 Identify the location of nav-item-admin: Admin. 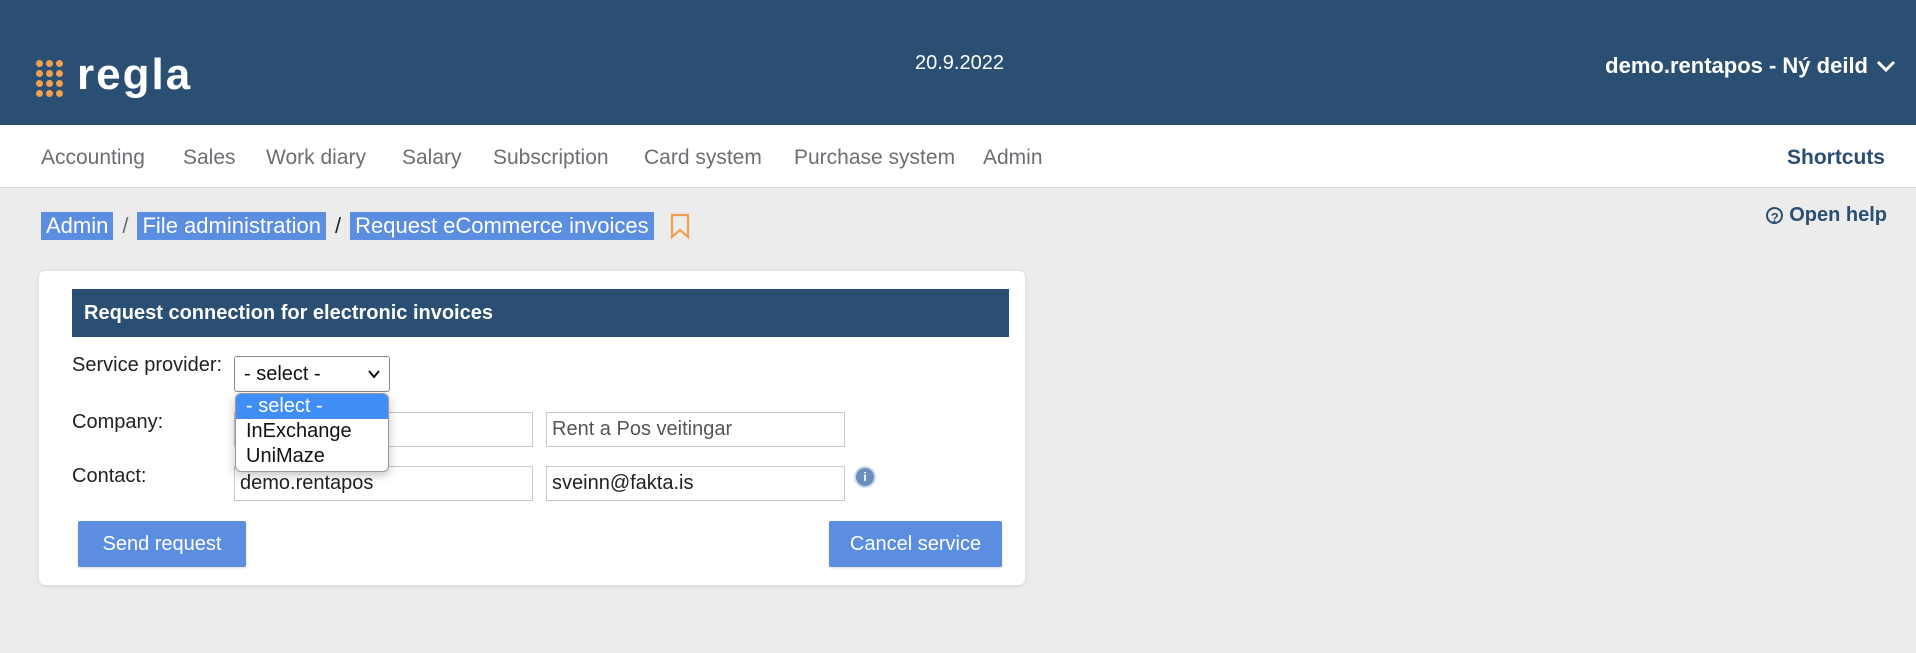
(1013, 158).